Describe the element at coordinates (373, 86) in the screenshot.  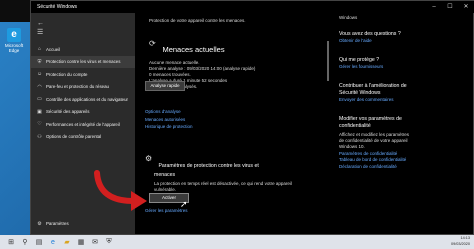
I see `improve-title-line1: Contribuer à l'amélioration de` at that location.